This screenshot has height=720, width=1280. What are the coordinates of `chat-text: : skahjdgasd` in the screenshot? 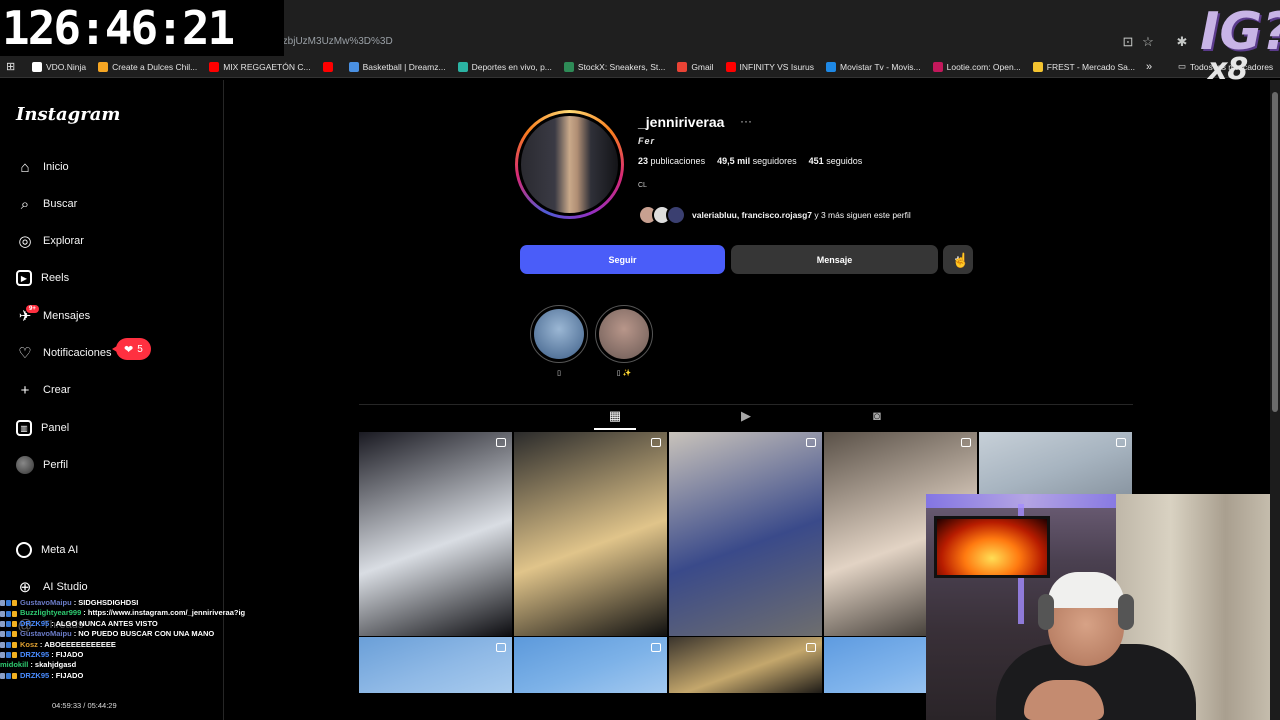 It's located at (53, 665).